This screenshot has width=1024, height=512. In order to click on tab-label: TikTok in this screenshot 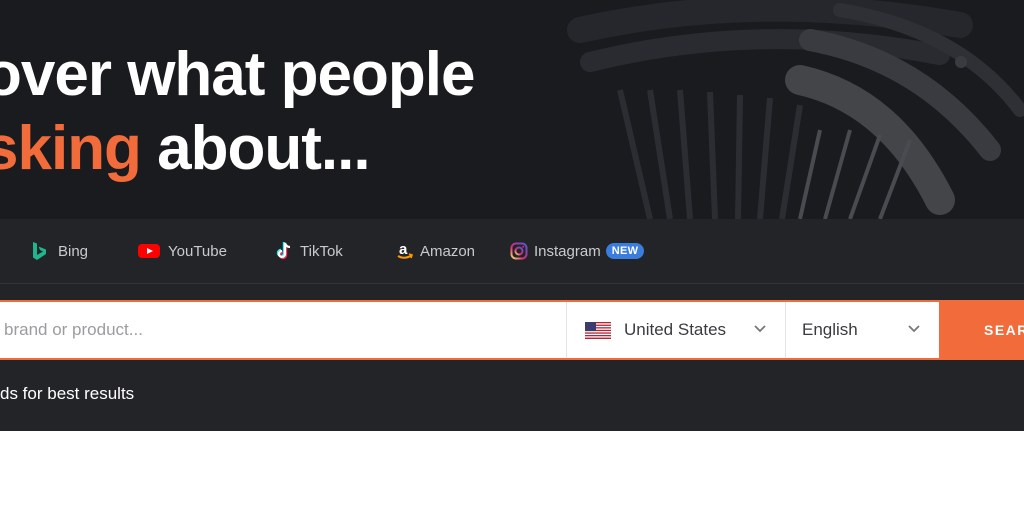, I will do `click(321, 251)`.